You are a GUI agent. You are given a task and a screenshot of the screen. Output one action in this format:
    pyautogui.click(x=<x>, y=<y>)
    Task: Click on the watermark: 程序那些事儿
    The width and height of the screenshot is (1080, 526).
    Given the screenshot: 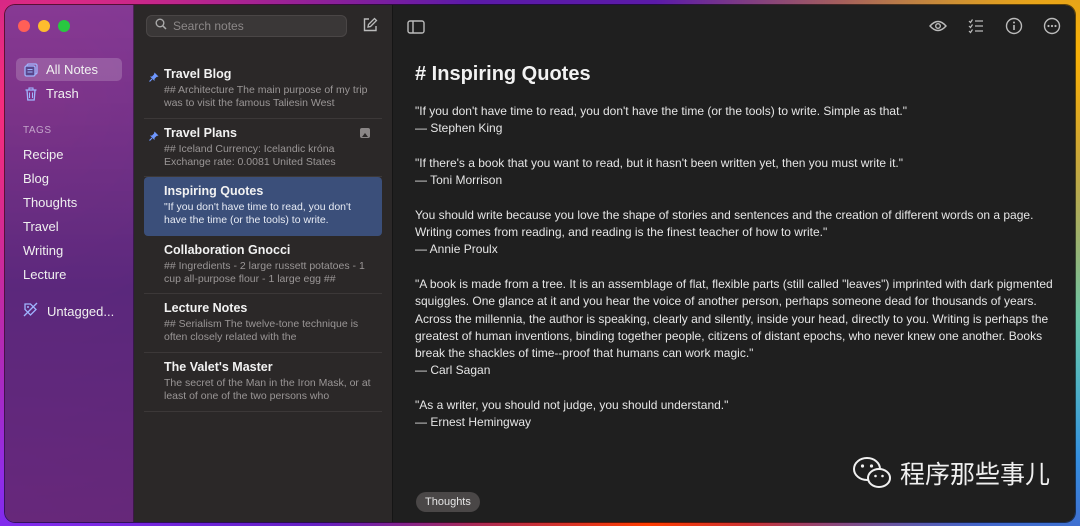 What is the action you would take?
    pyautogui.click(x=951, y=473)
    